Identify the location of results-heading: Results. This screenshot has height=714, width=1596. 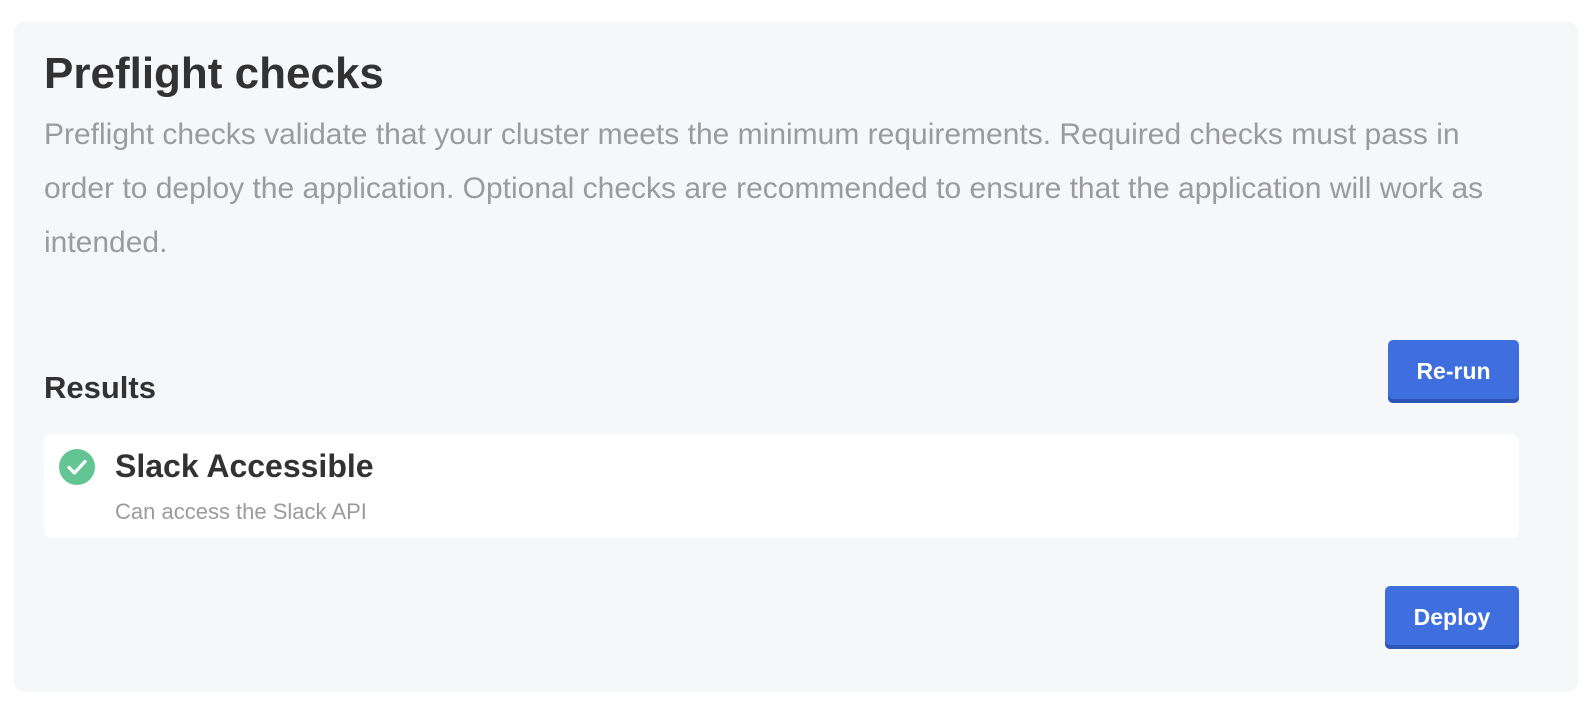
(100, 387).